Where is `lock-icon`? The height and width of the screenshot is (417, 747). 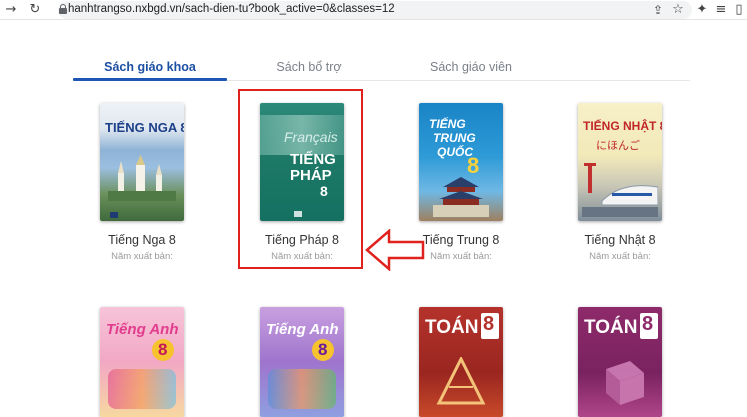
lock-icon is located at coordinates (63, 9).